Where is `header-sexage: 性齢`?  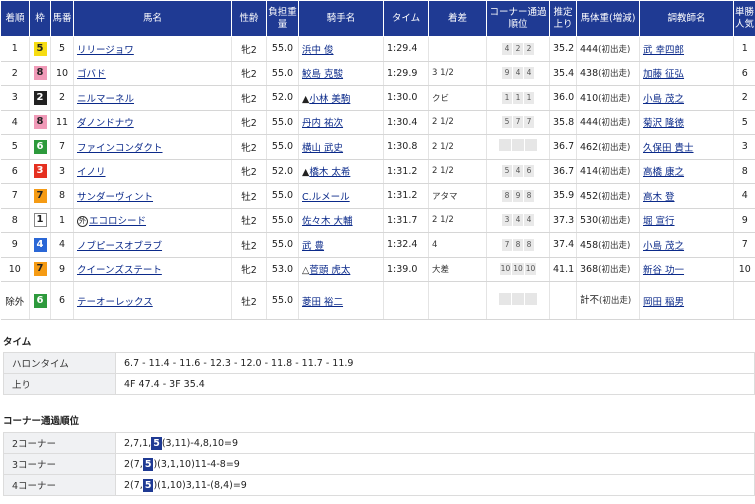
header-sexage: 性齢 is located at coordinates (249, 18).